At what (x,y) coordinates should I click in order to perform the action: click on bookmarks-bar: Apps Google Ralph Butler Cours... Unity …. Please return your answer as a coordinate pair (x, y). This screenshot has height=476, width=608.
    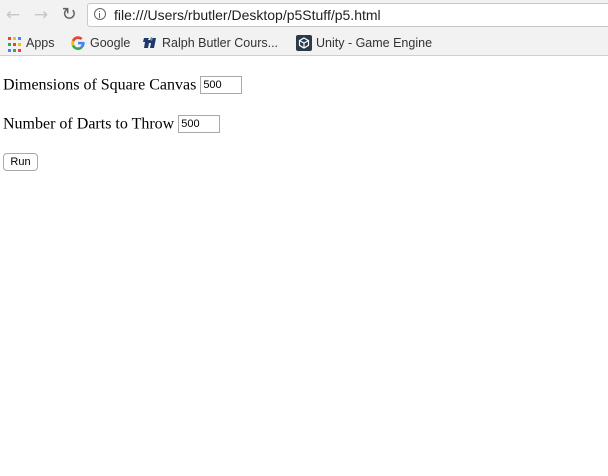
    Looking at the image, I should click on (304, 43).